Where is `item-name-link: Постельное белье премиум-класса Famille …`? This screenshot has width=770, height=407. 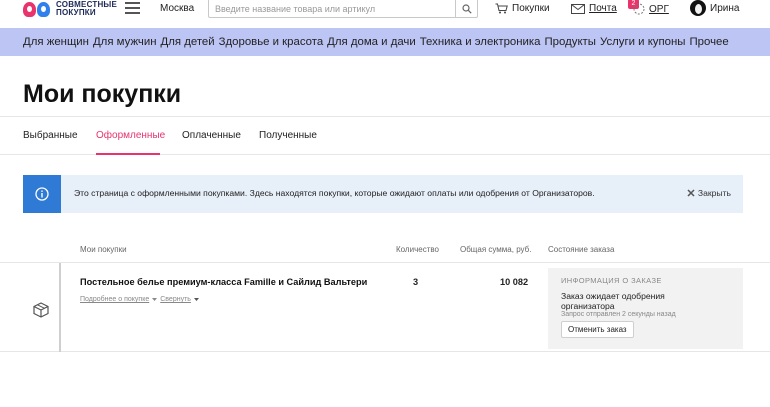 item-name-link: Постельное белье премиум-класса Famille … is located at coordinates (223, 282).